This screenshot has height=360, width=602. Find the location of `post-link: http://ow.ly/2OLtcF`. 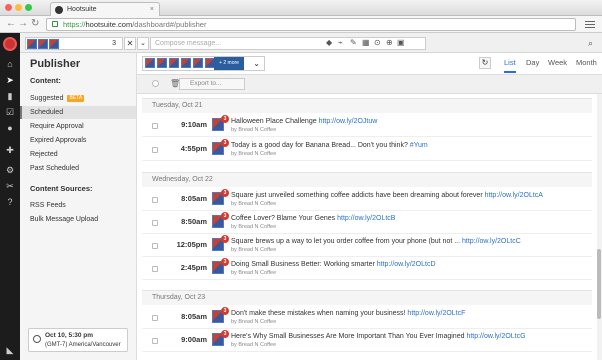

post-link: http://ow.ly/2OLtcF is located at coordinates (436, 313).